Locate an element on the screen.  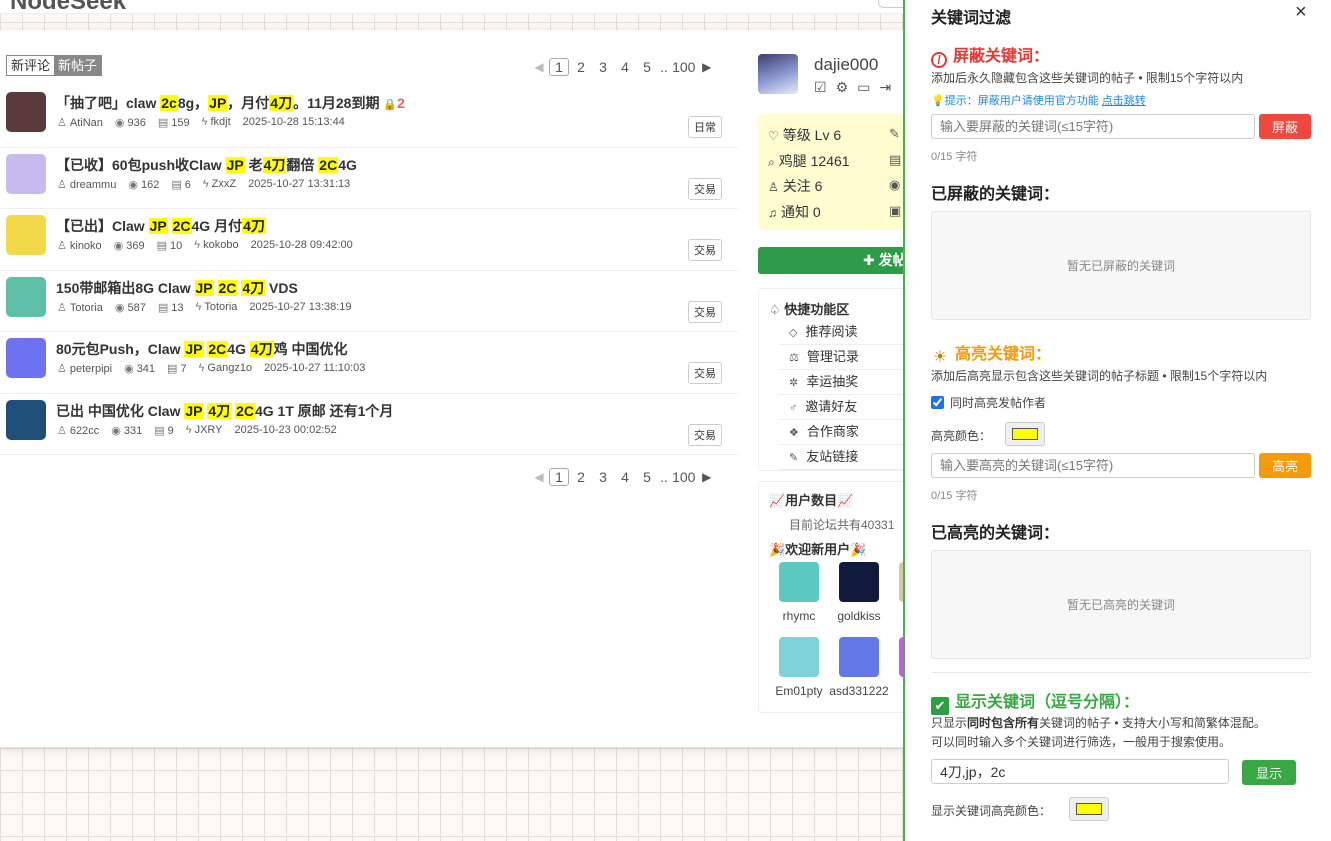
last-reply-user: JXRY is located at coordinates (209, 430).